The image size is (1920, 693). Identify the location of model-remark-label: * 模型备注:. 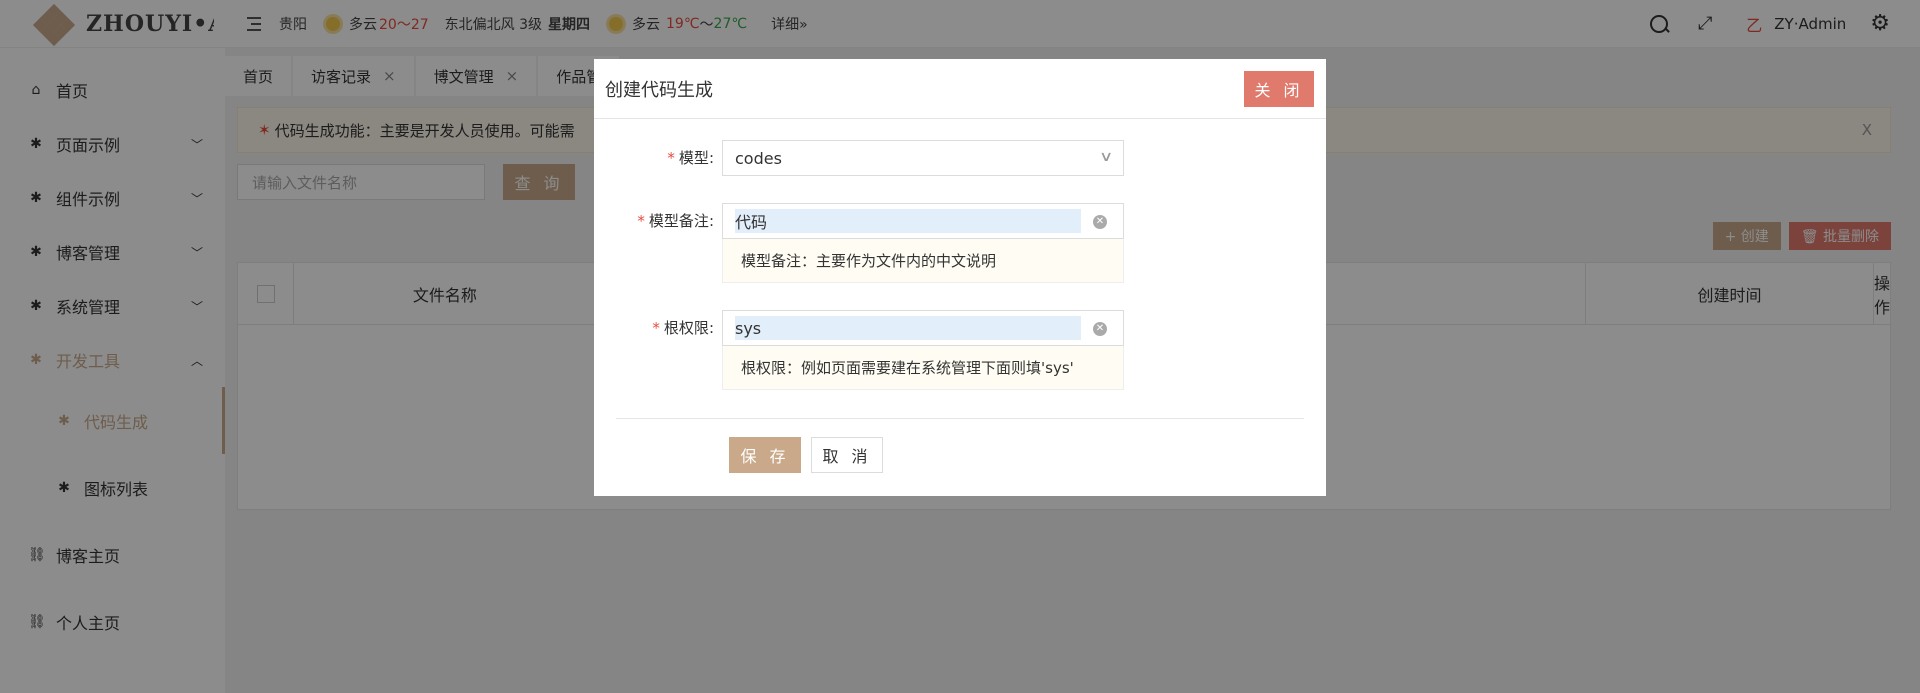
(658, 221).